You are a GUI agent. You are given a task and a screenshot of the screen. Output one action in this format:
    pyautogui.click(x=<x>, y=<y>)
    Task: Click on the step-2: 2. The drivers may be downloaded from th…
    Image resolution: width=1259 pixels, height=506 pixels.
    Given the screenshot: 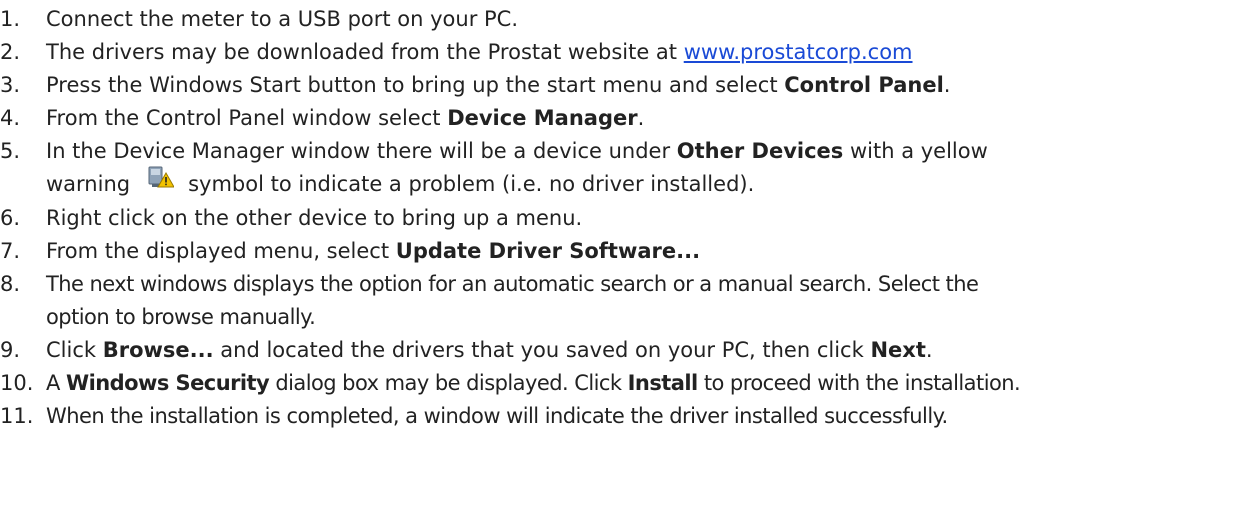 What is the action you would take?
    pyautogui.click(x=629, y=52)
    